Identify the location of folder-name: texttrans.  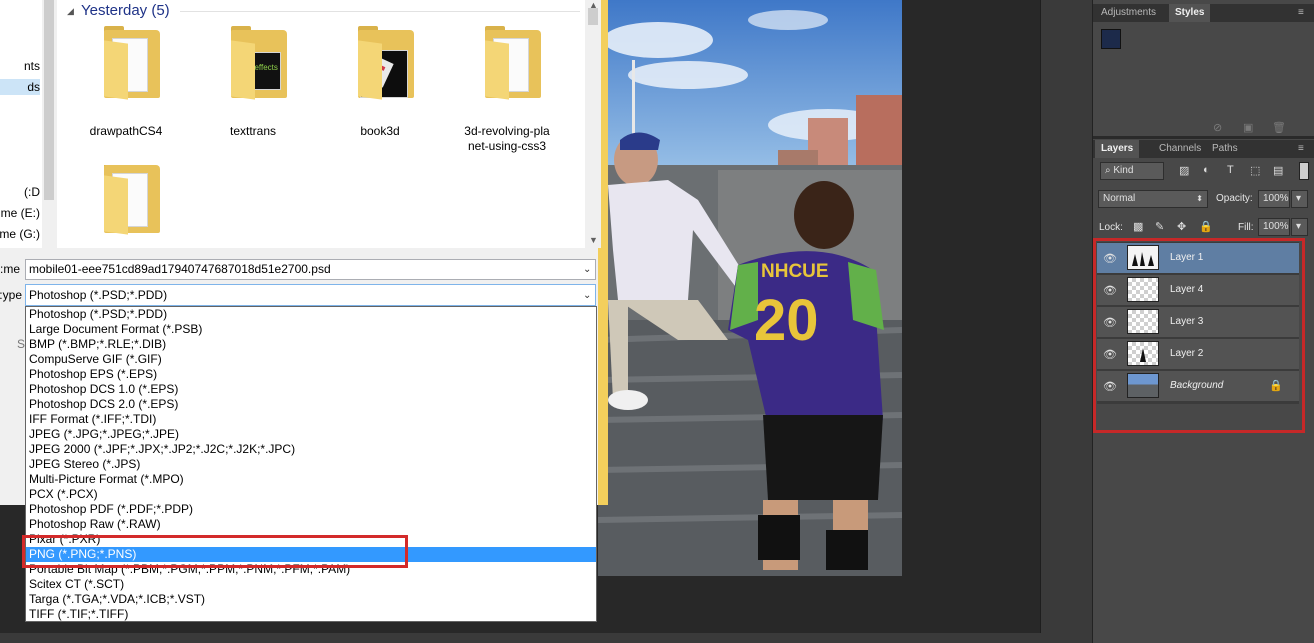
(253, 131).